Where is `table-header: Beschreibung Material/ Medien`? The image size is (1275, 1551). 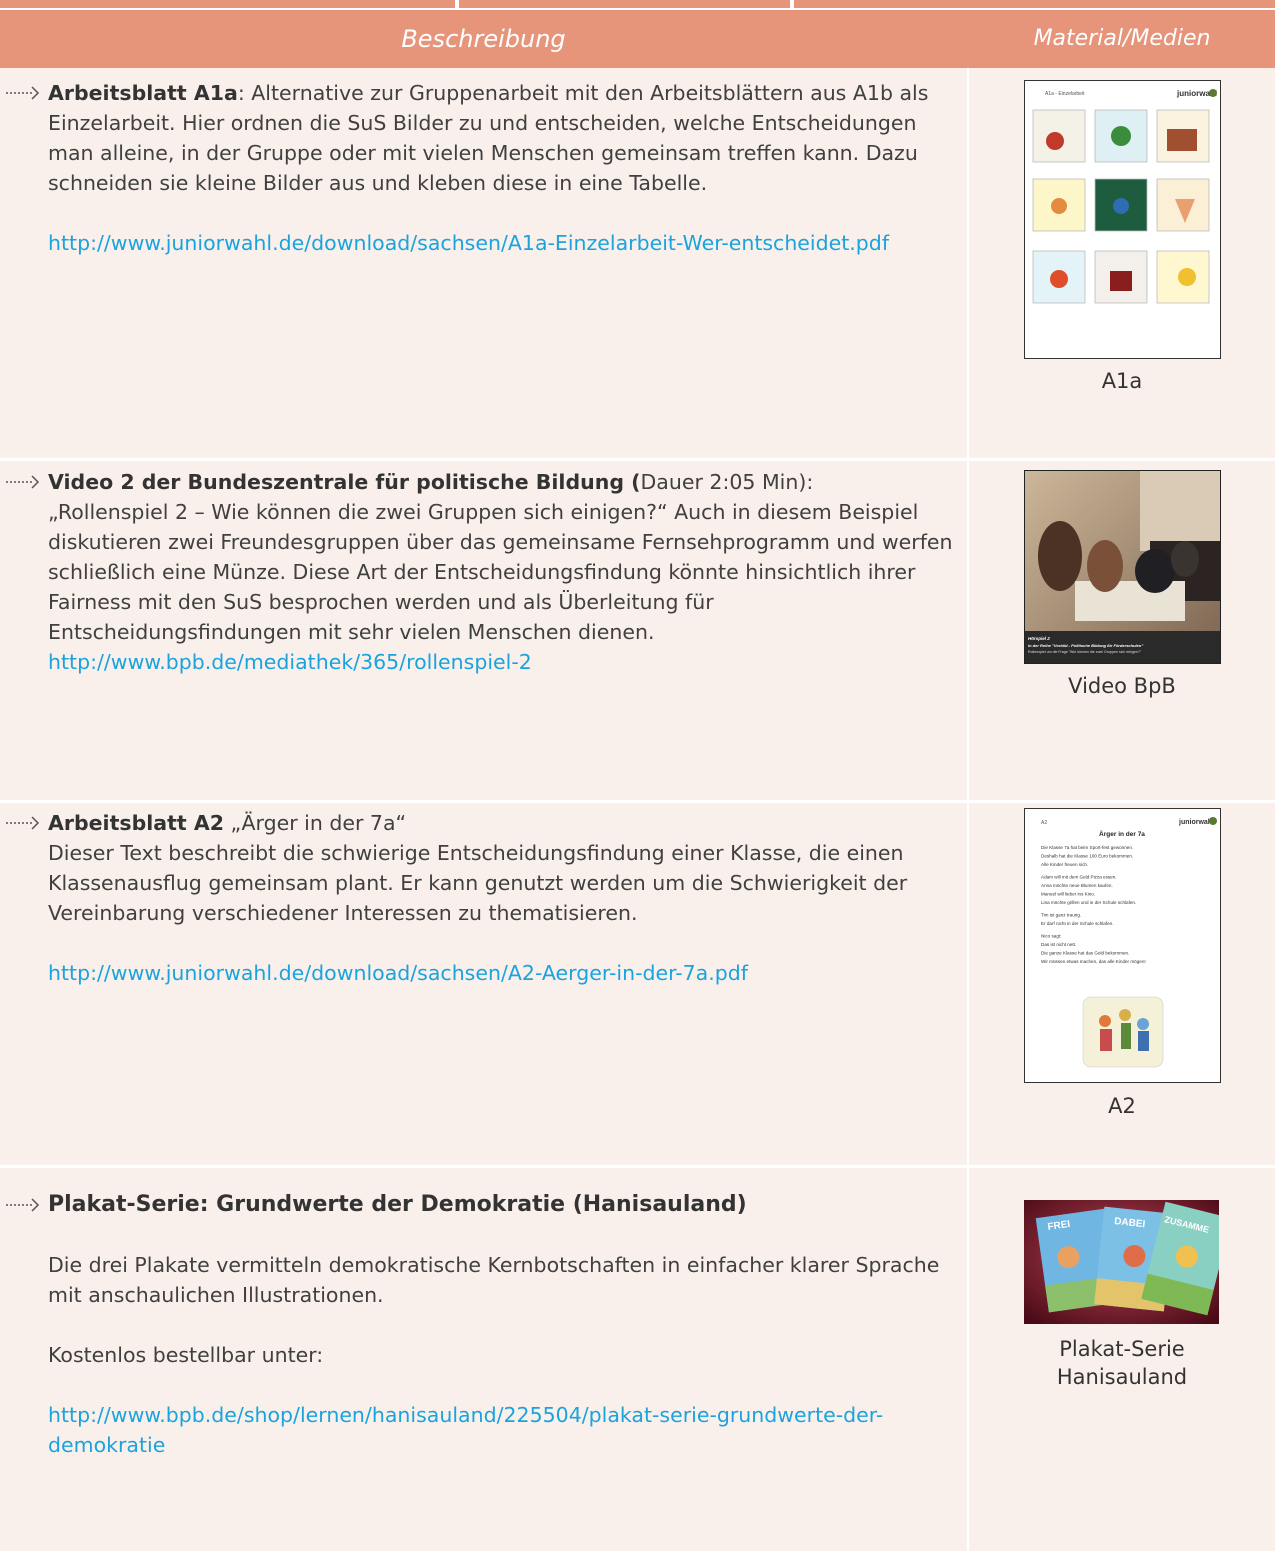 table-header: Beschreibung Material/ Medien is located at coordinates (637, 39).